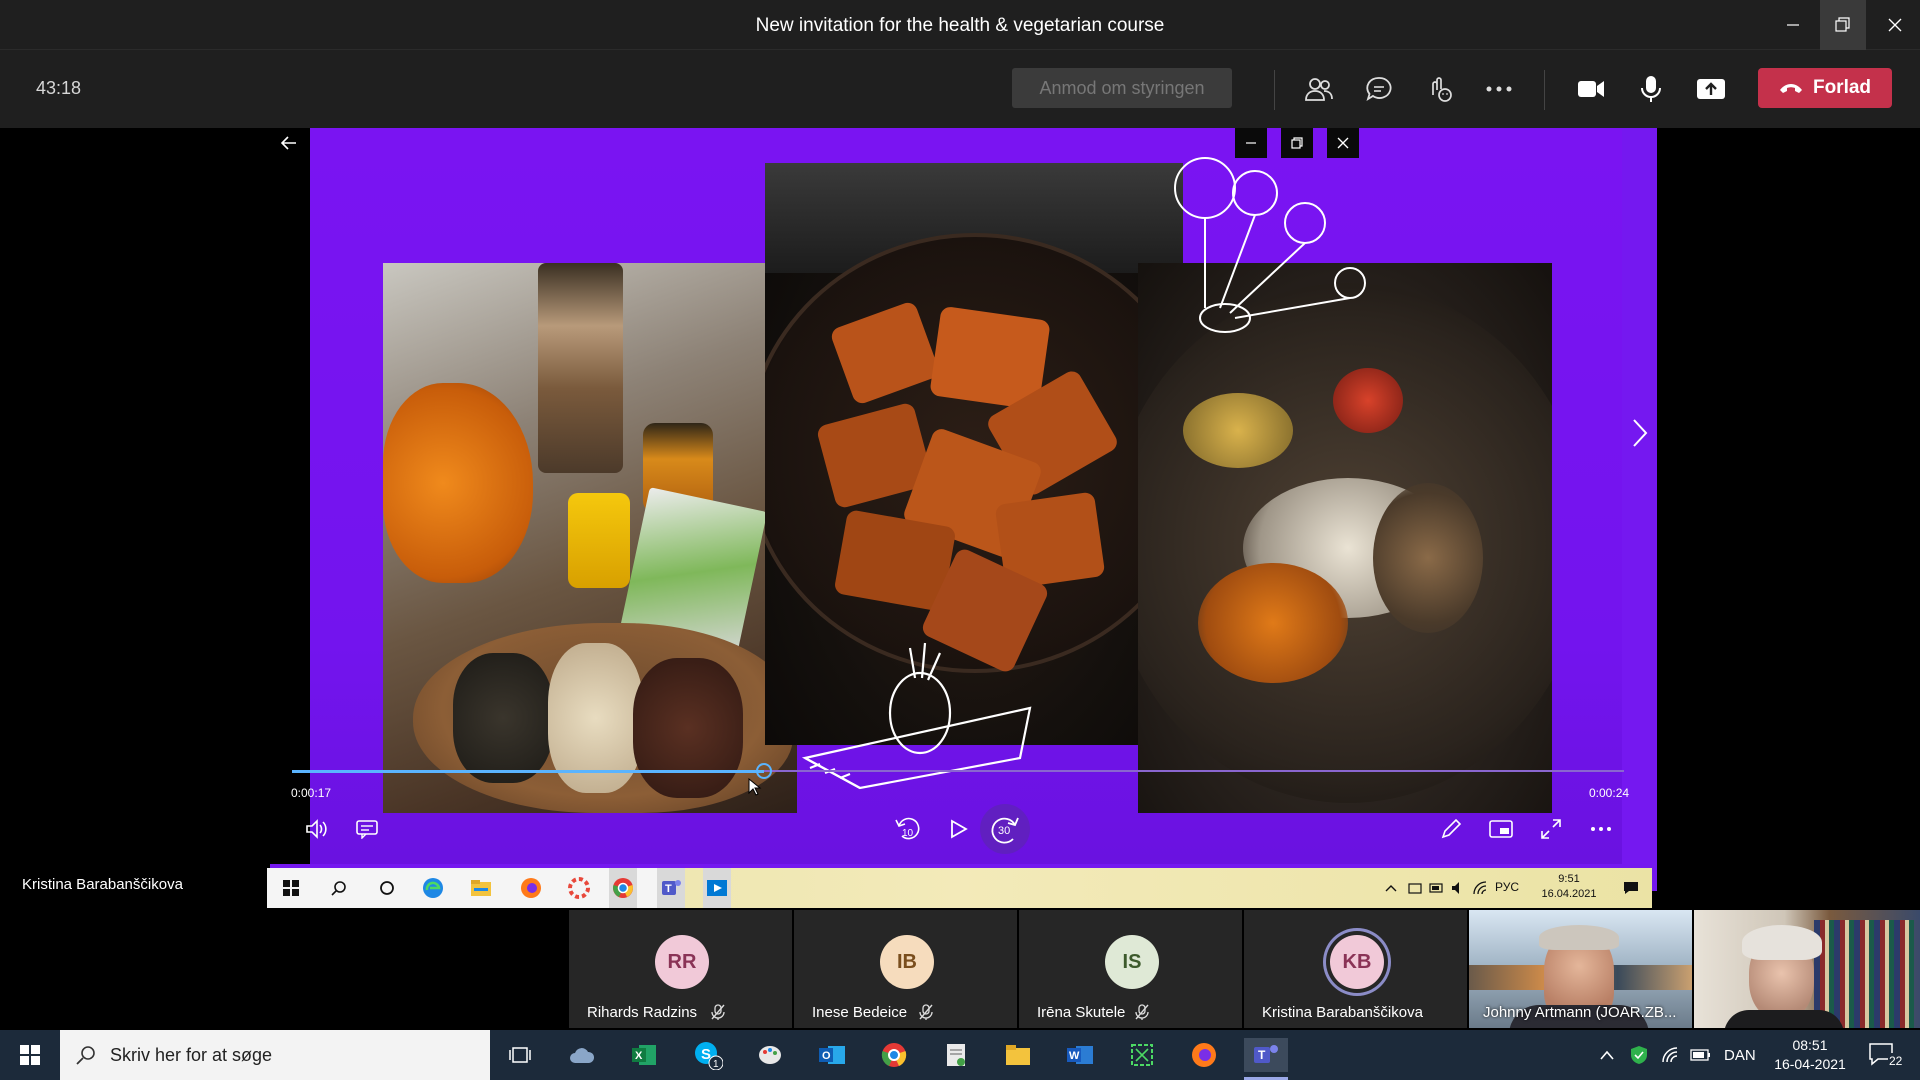 The image size is (1920, 1080). What do you see at coordinates (908, 829) in the screenshot?
I see `skip-back-10-icon: 10` at bounding box center [908, 829].